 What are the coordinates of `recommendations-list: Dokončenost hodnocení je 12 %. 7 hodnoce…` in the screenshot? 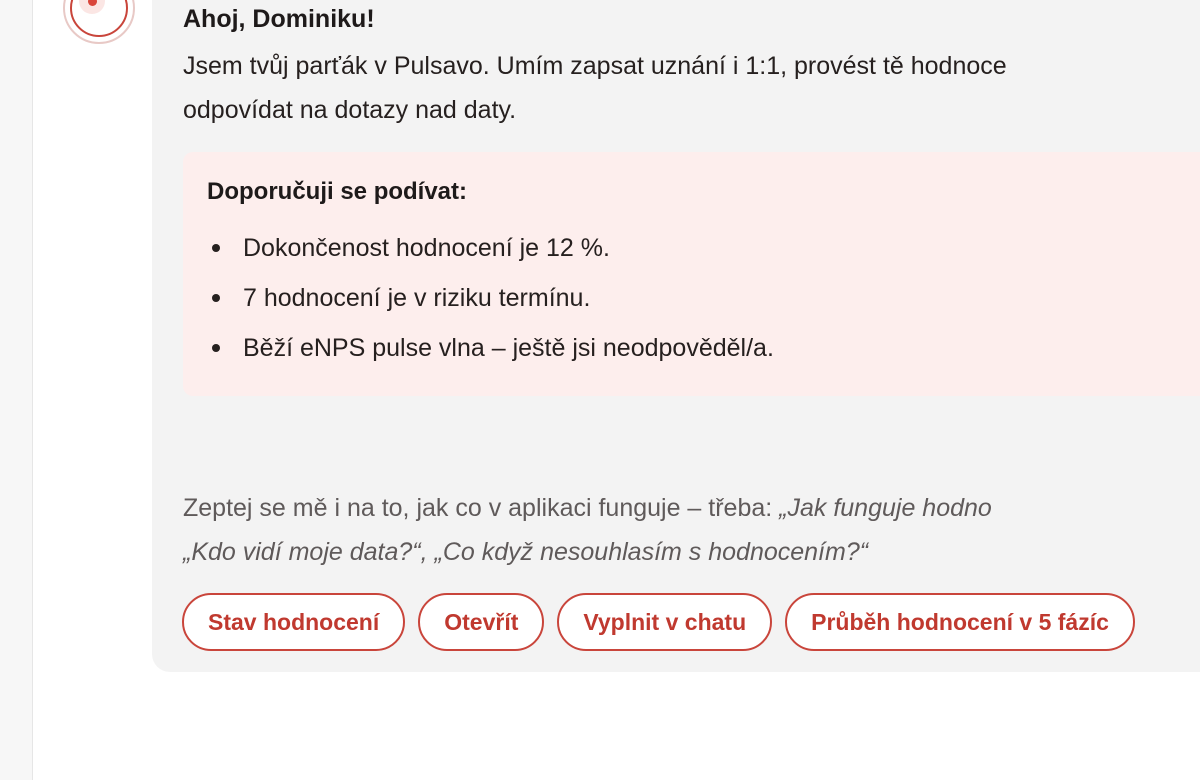 It's located at (490, 303).